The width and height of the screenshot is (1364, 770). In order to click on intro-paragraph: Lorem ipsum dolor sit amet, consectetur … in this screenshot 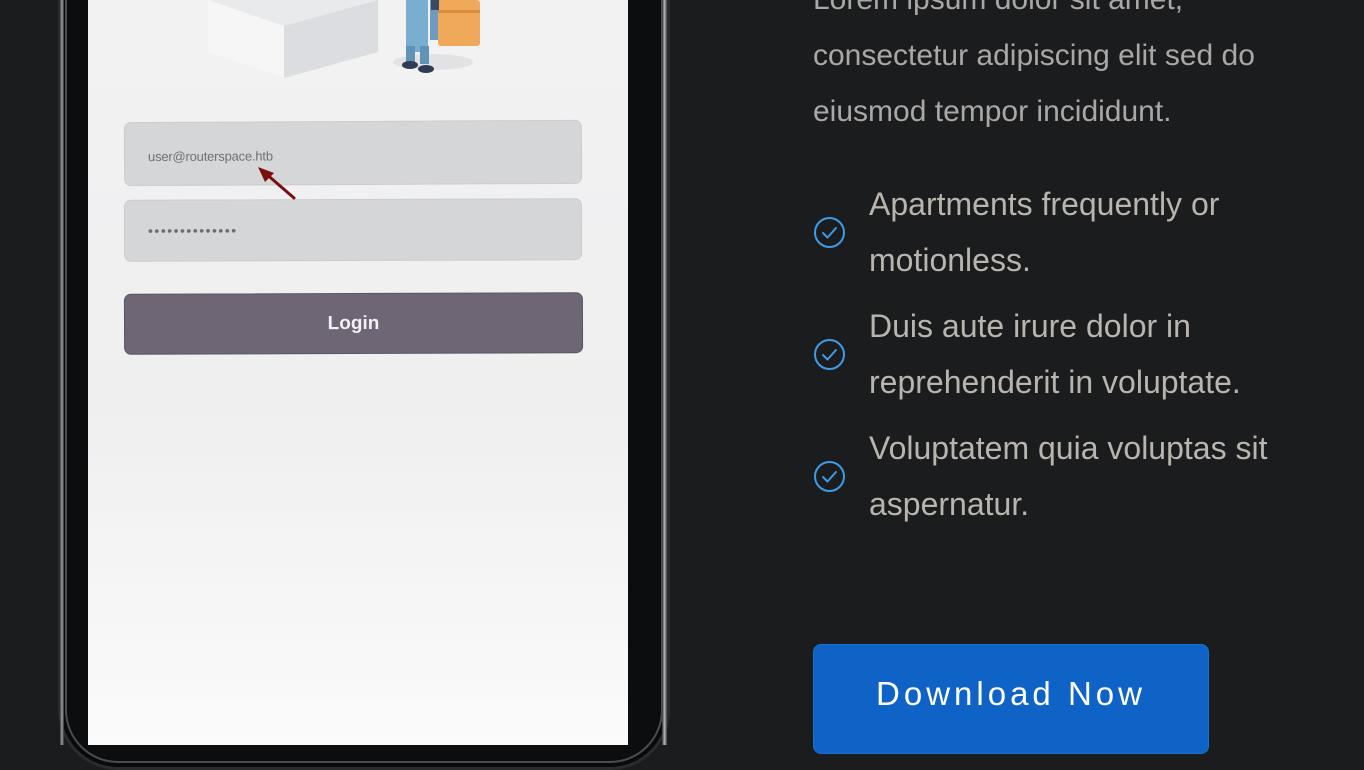, I will do `click(1085, 70)`.